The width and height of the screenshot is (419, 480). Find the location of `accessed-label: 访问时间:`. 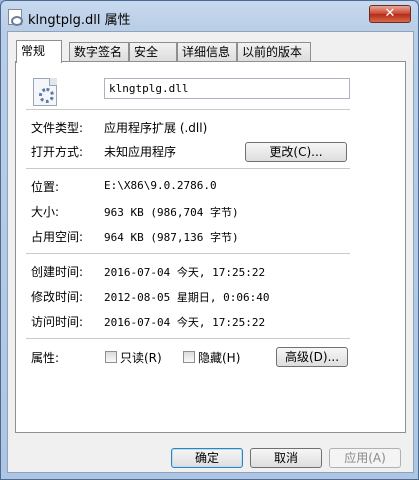

accessed-label: 访问时间: is located at coordinates (57, 322).